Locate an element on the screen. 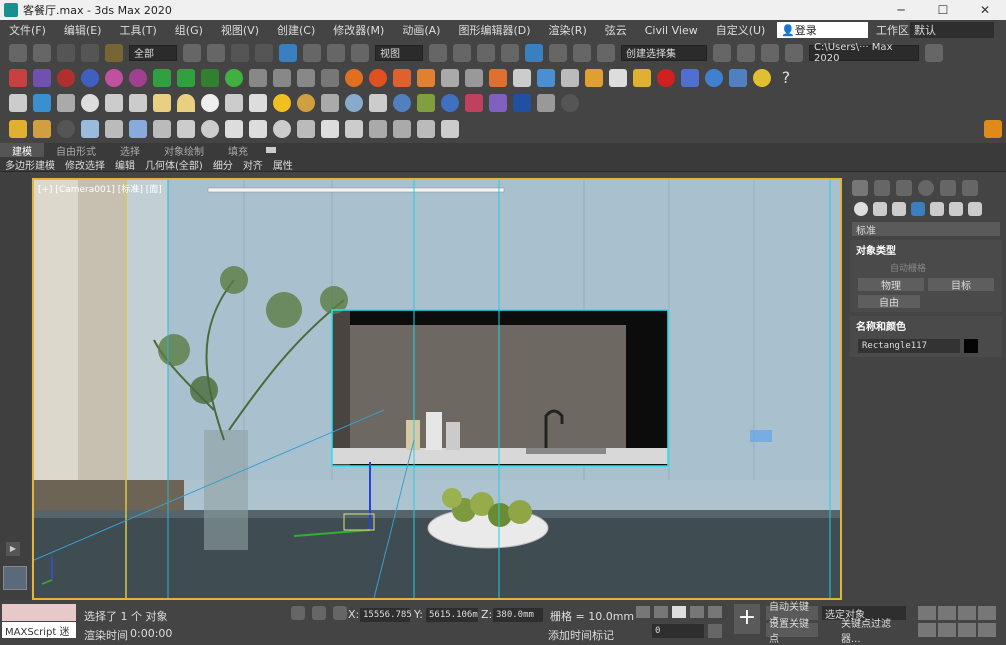 The image size is (1006, 645). plant-icon is located at coordinates (426, 102).